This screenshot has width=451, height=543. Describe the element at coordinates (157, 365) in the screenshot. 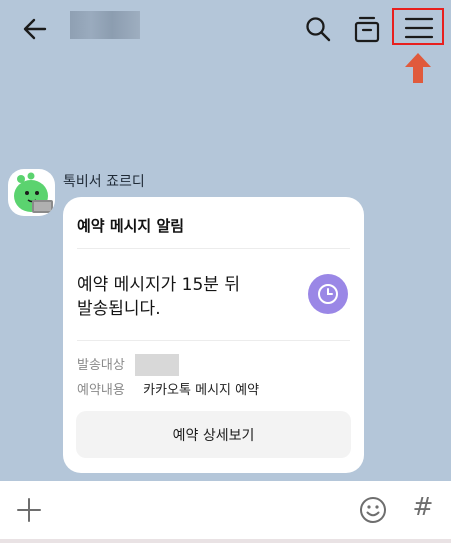

I see `recipient-value-redacted` at that location.